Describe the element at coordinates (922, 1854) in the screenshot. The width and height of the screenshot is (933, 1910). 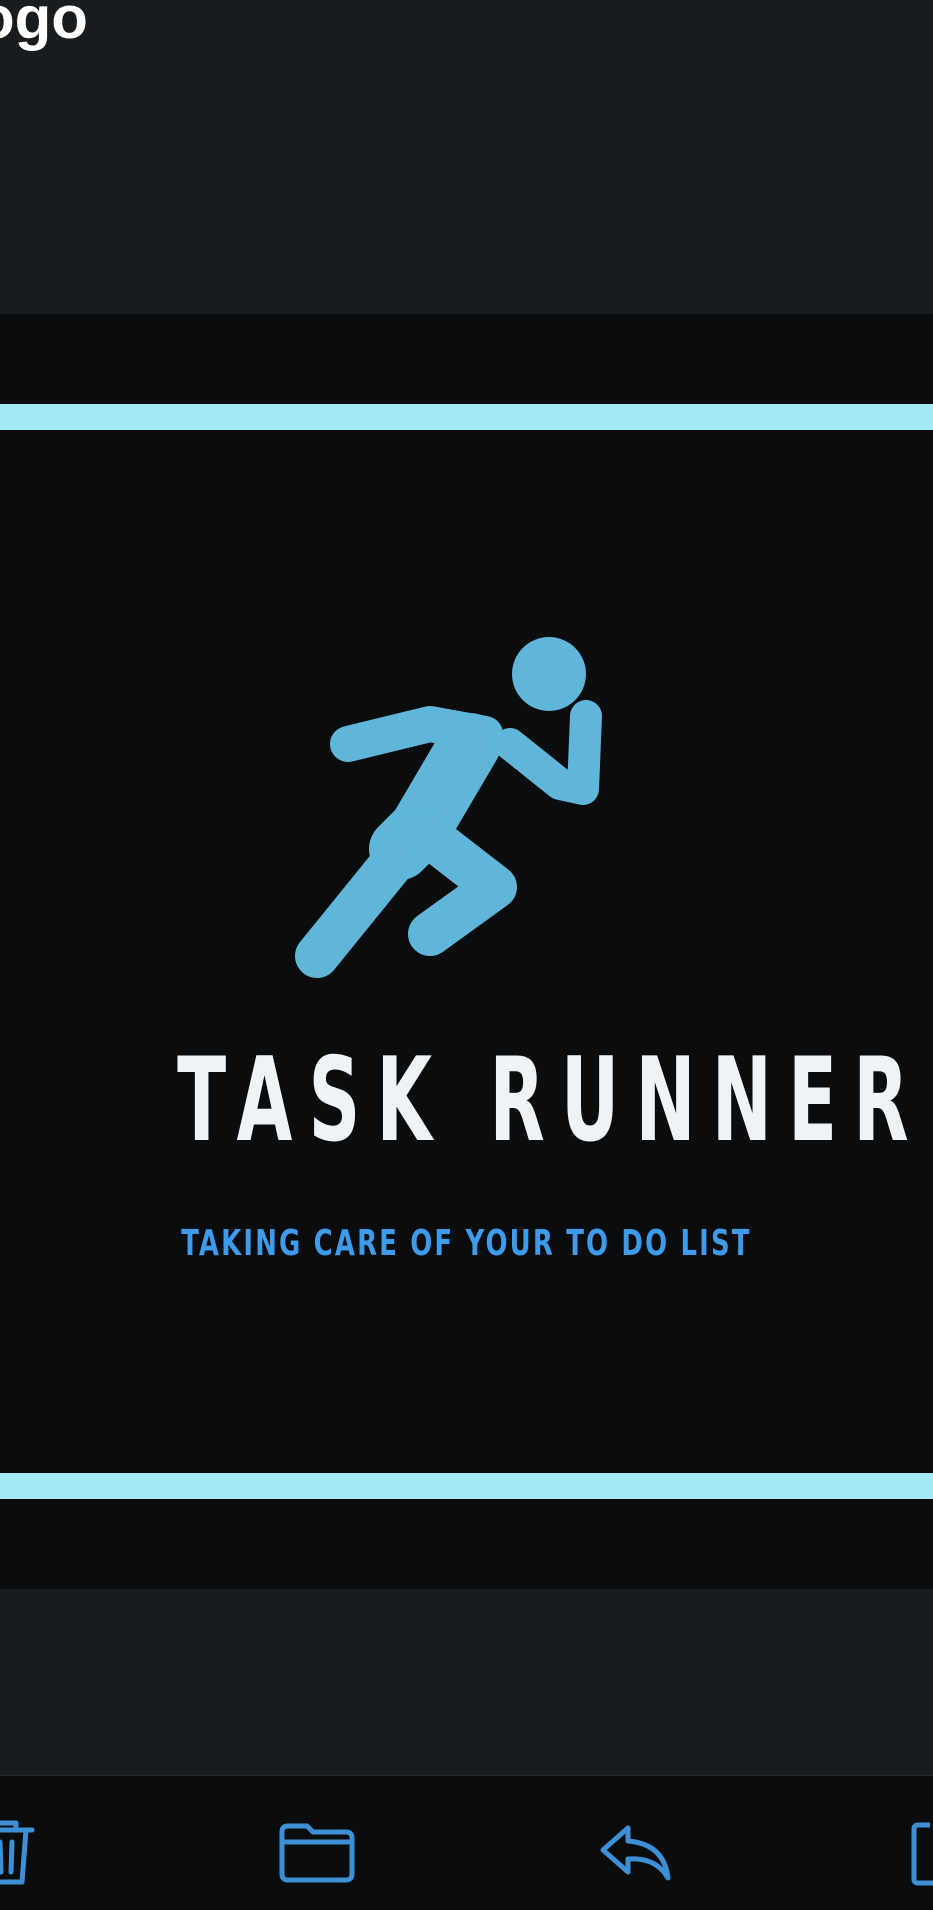
I see `compose-icon` at that location.